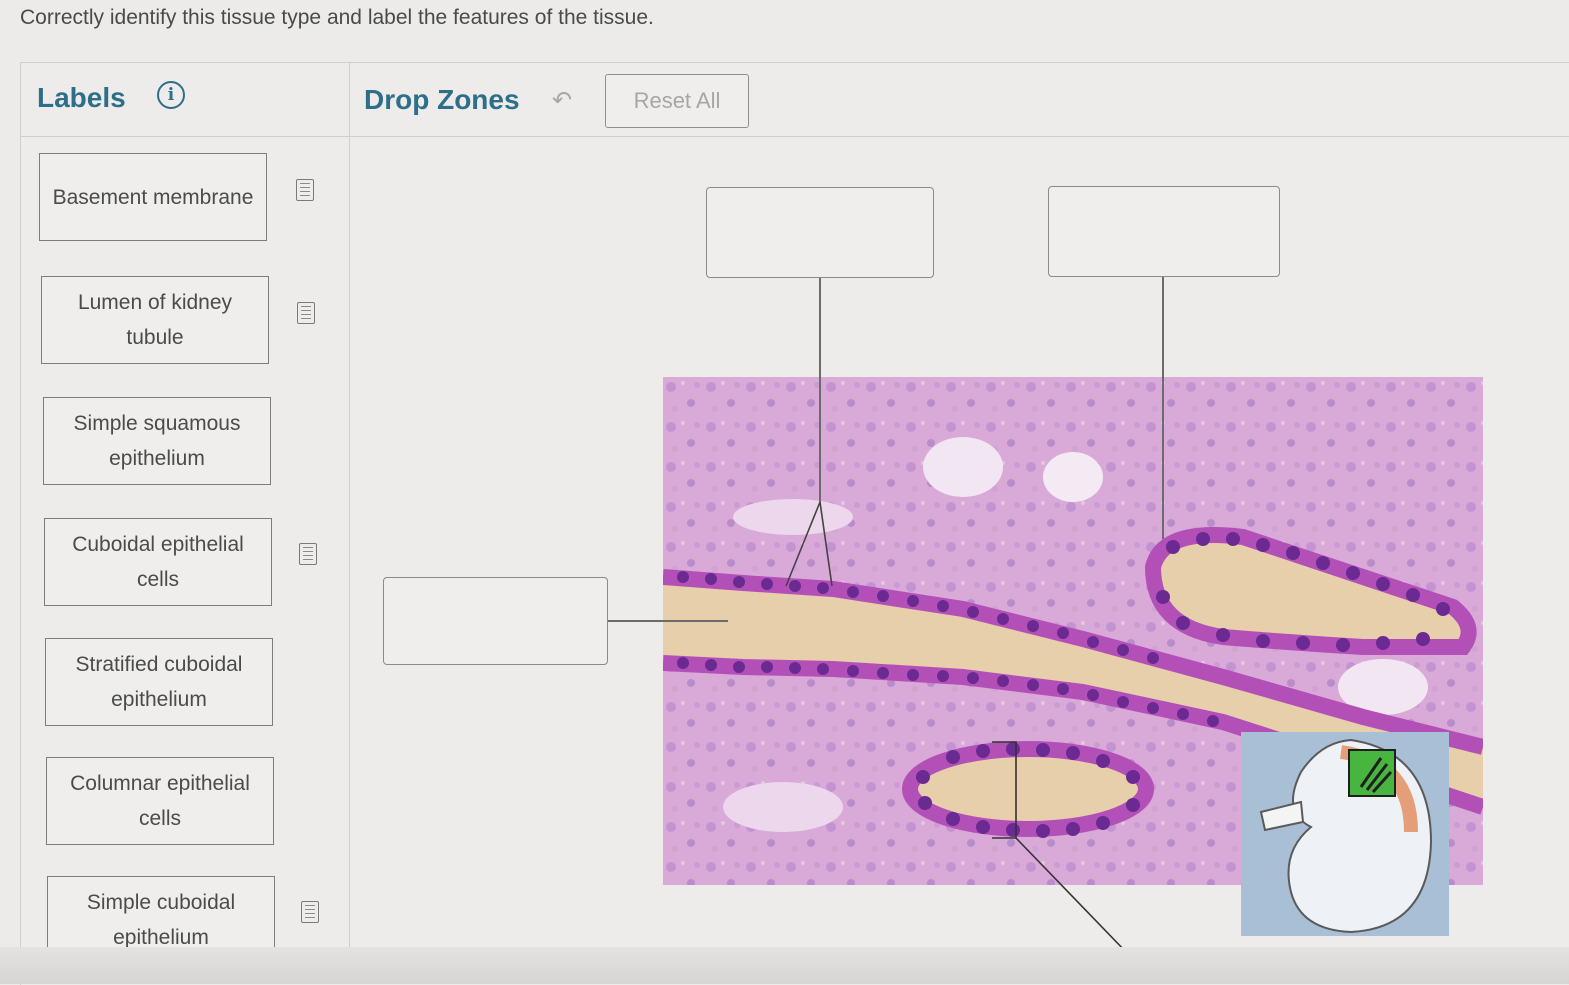 This screenshot has width=1569, height=985. What do you see at coordinates (1345, 834) in the screenshot?
I see `kidney-diagram-inset` at bounding box center [1345, 834].